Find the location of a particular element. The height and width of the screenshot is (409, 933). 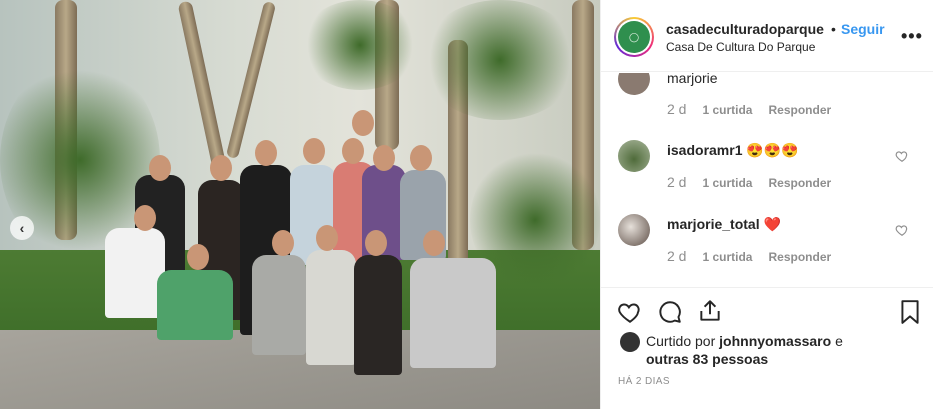

likes-prefix: Curtido por is located at coordinates (683, 341).